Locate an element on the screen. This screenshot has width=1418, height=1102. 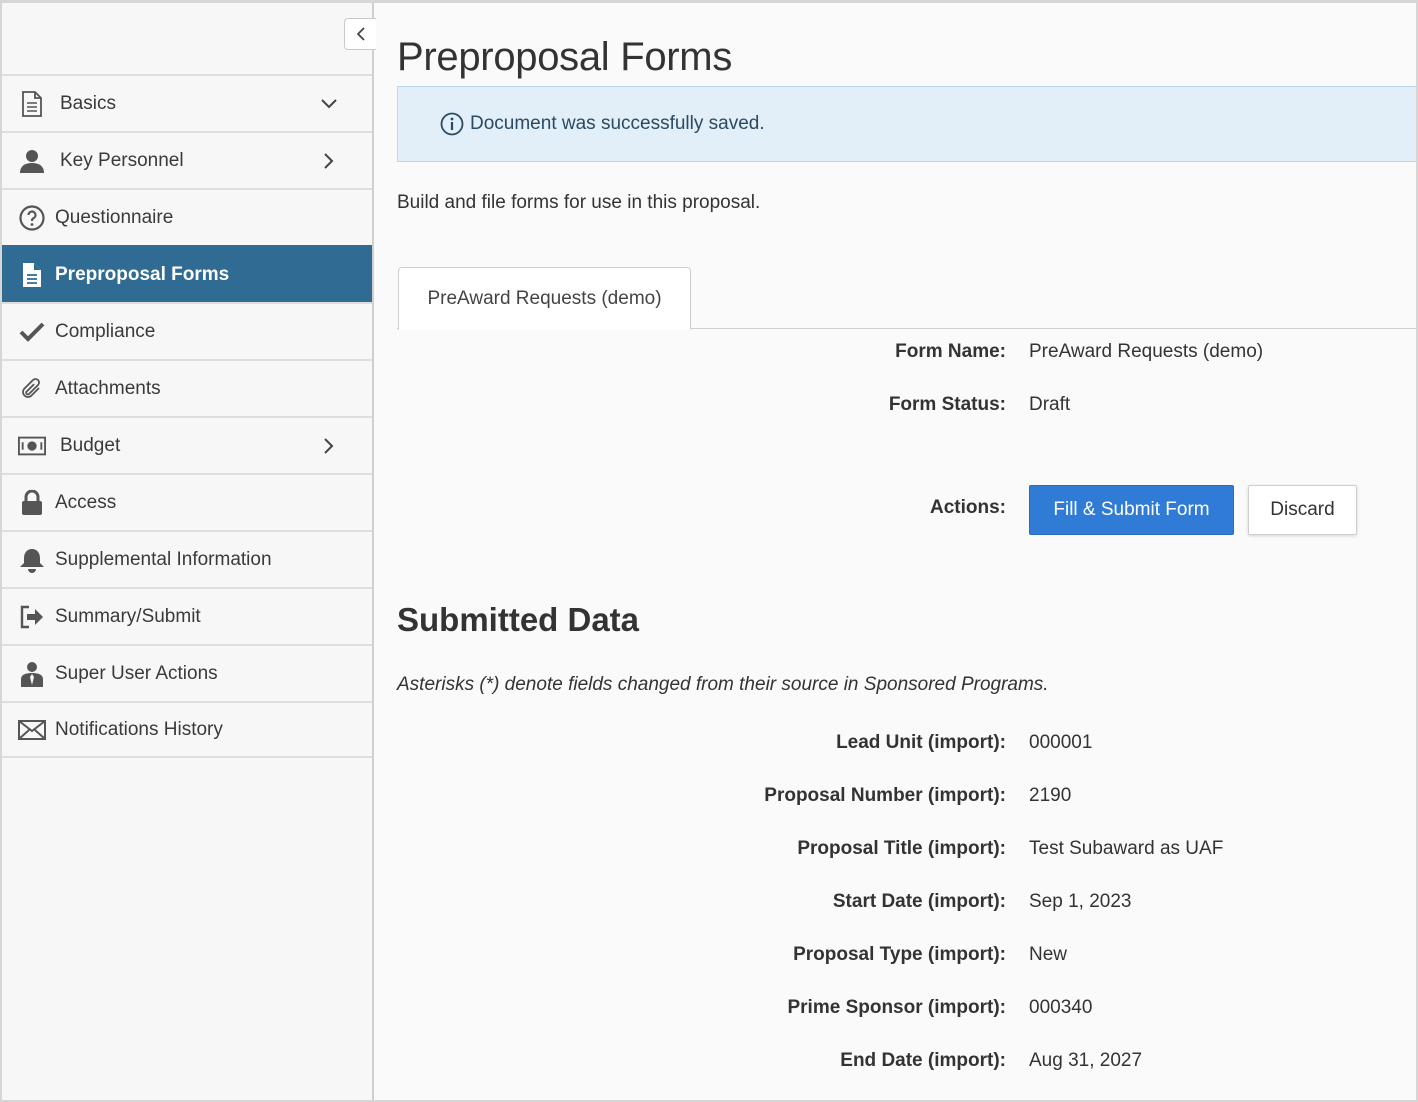
user-tie-icon is located at coordinates (32, 674).